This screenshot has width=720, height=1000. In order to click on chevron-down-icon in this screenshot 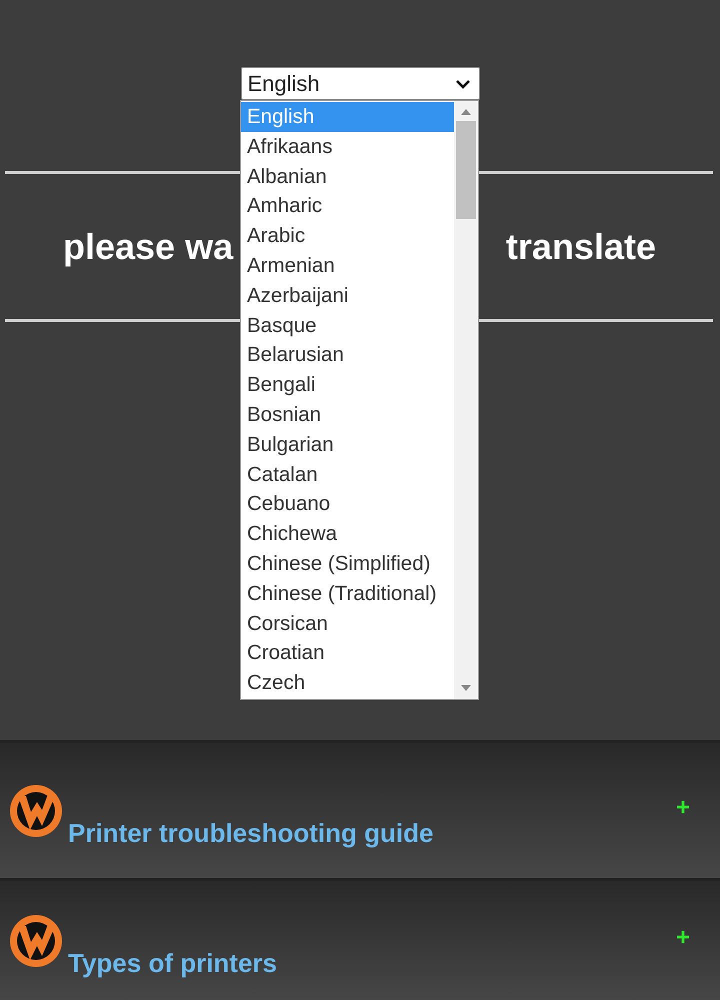, I will do `click(462, 84)`.